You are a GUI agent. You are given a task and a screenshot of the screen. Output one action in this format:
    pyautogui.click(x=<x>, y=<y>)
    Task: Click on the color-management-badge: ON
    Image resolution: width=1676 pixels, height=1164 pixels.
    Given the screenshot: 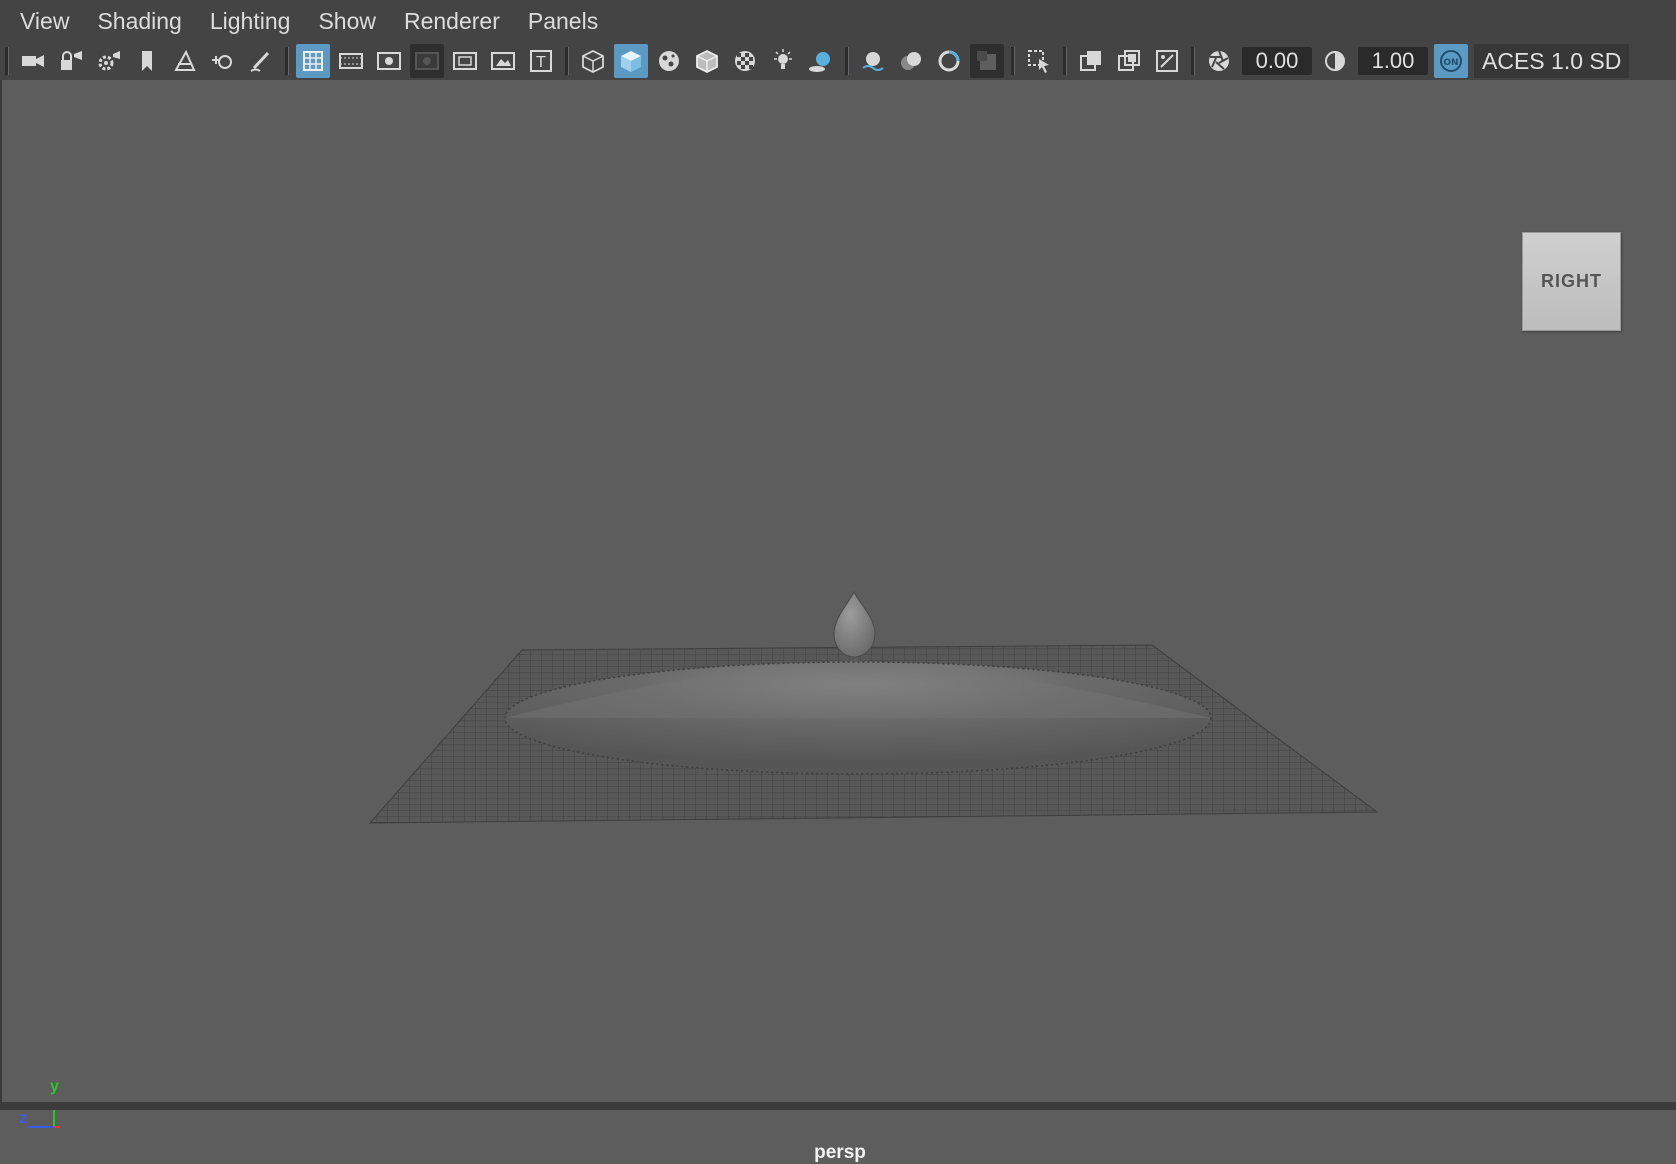 What is the action you would take?
    pyautogui.click(x=1450, y=63)
    